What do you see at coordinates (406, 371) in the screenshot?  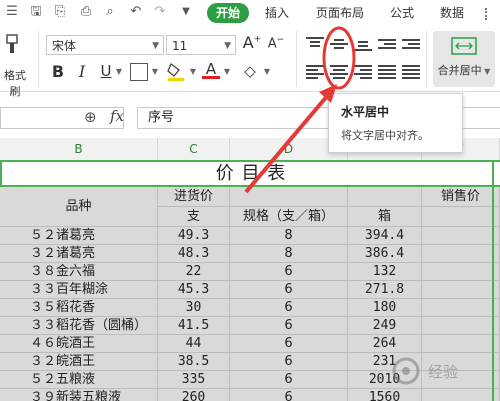 I see `watermark-logo-icon` at bounding box center [406, 371].